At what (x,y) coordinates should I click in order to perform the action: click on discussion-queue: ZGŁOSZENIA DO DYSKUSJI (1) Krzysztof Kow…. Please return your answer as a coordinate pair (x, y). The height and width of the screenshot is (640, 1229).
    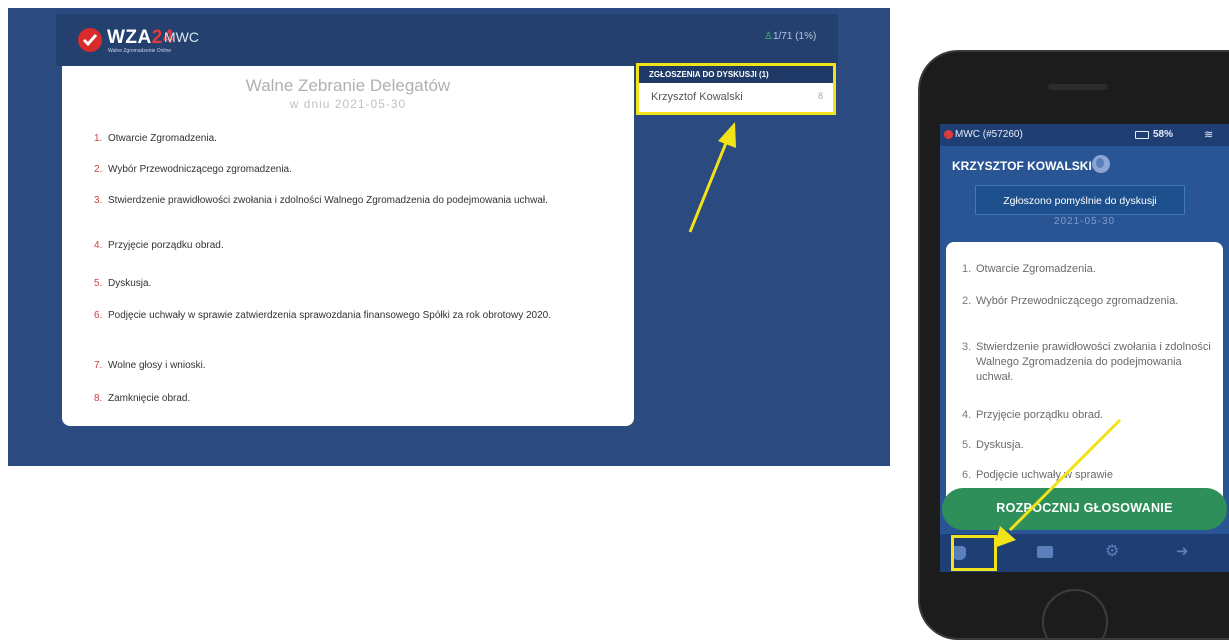
    Looking at the image, I should click on (736, 89).